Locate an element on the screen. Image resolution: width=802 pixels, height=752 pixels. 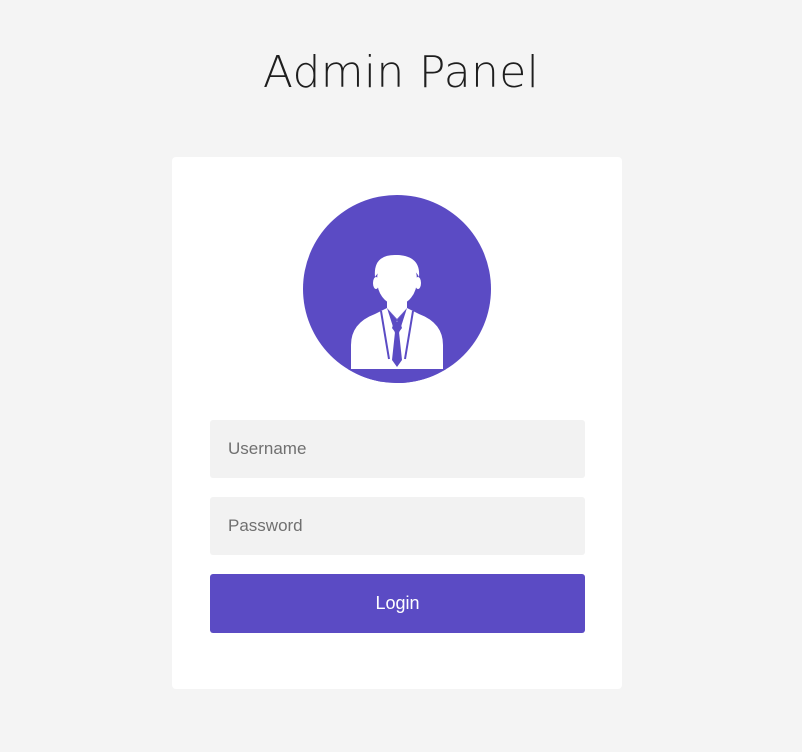
page-title: Admin Panel is located at coordinates (401, 72).